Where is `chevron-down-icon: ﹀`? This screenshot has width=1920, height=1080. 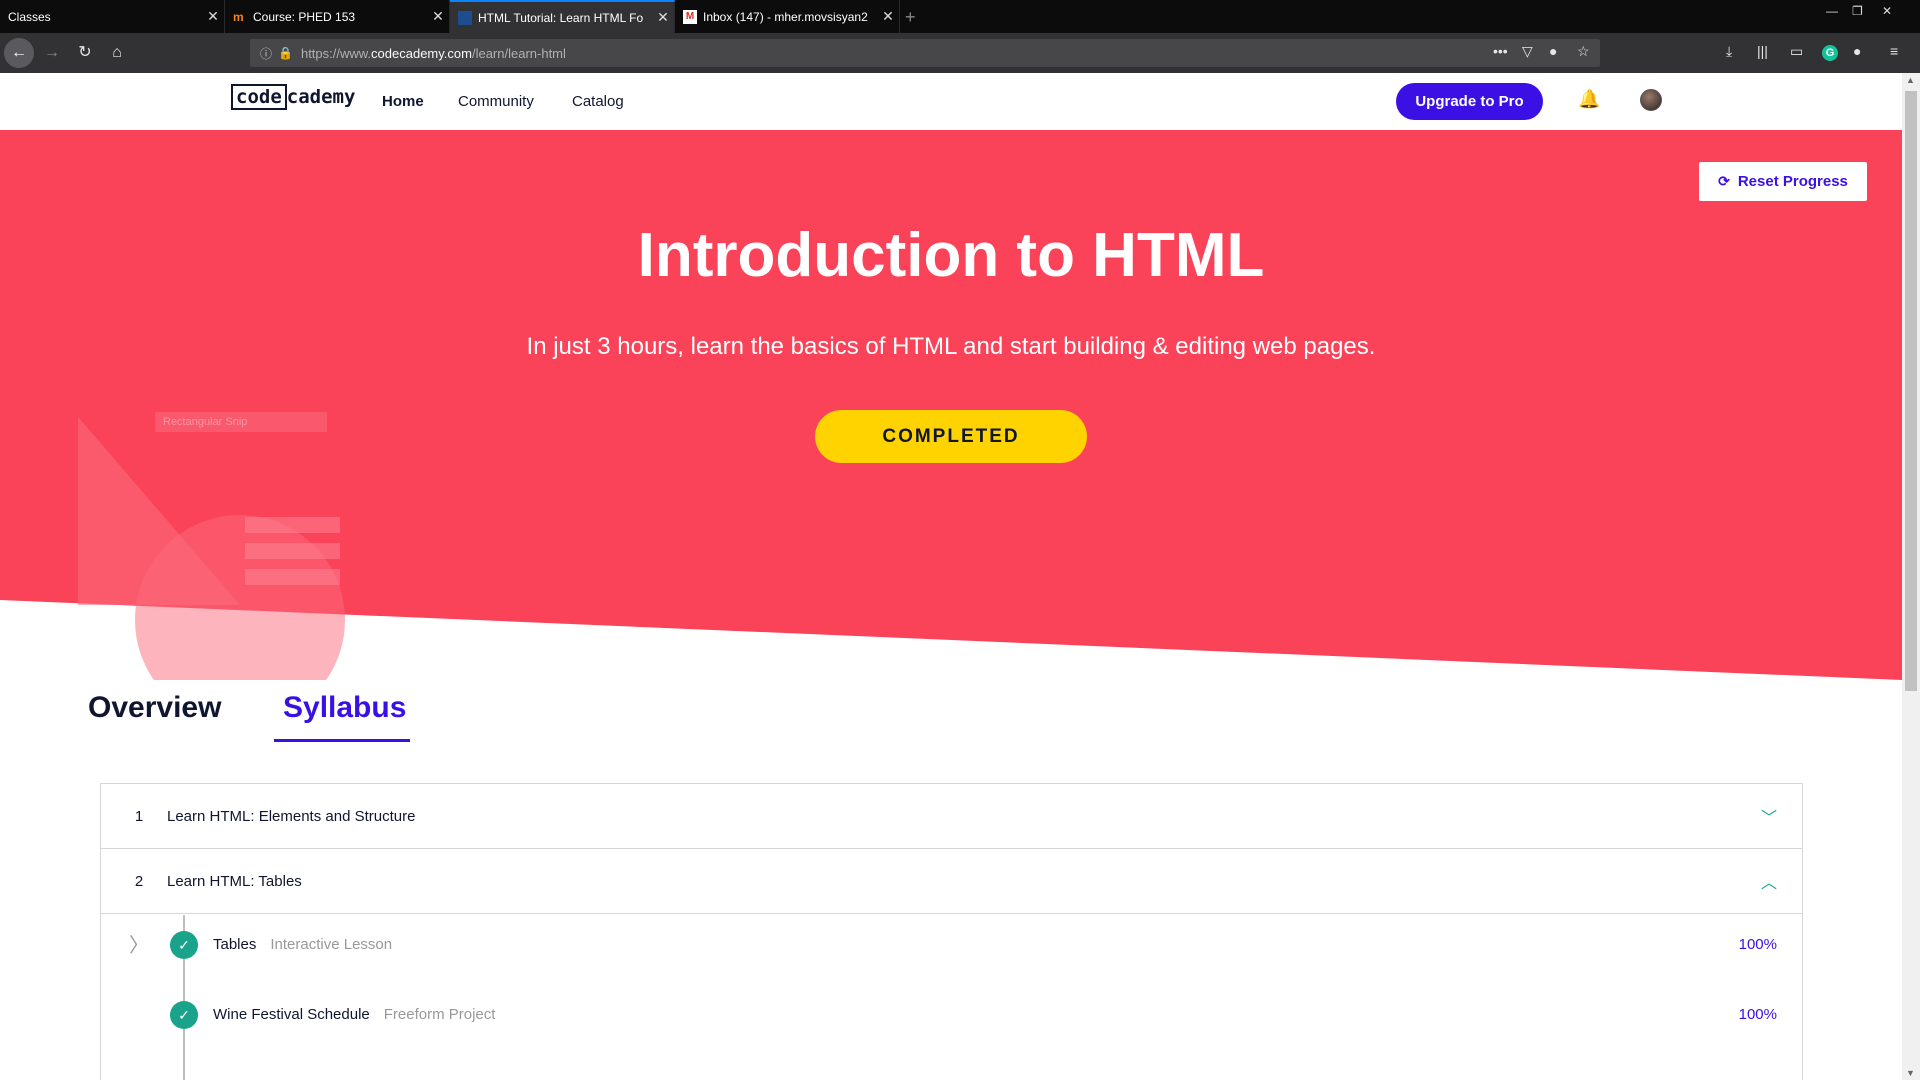 chevron-down-icon: ﹀ is located at coordinates (1769, 816).